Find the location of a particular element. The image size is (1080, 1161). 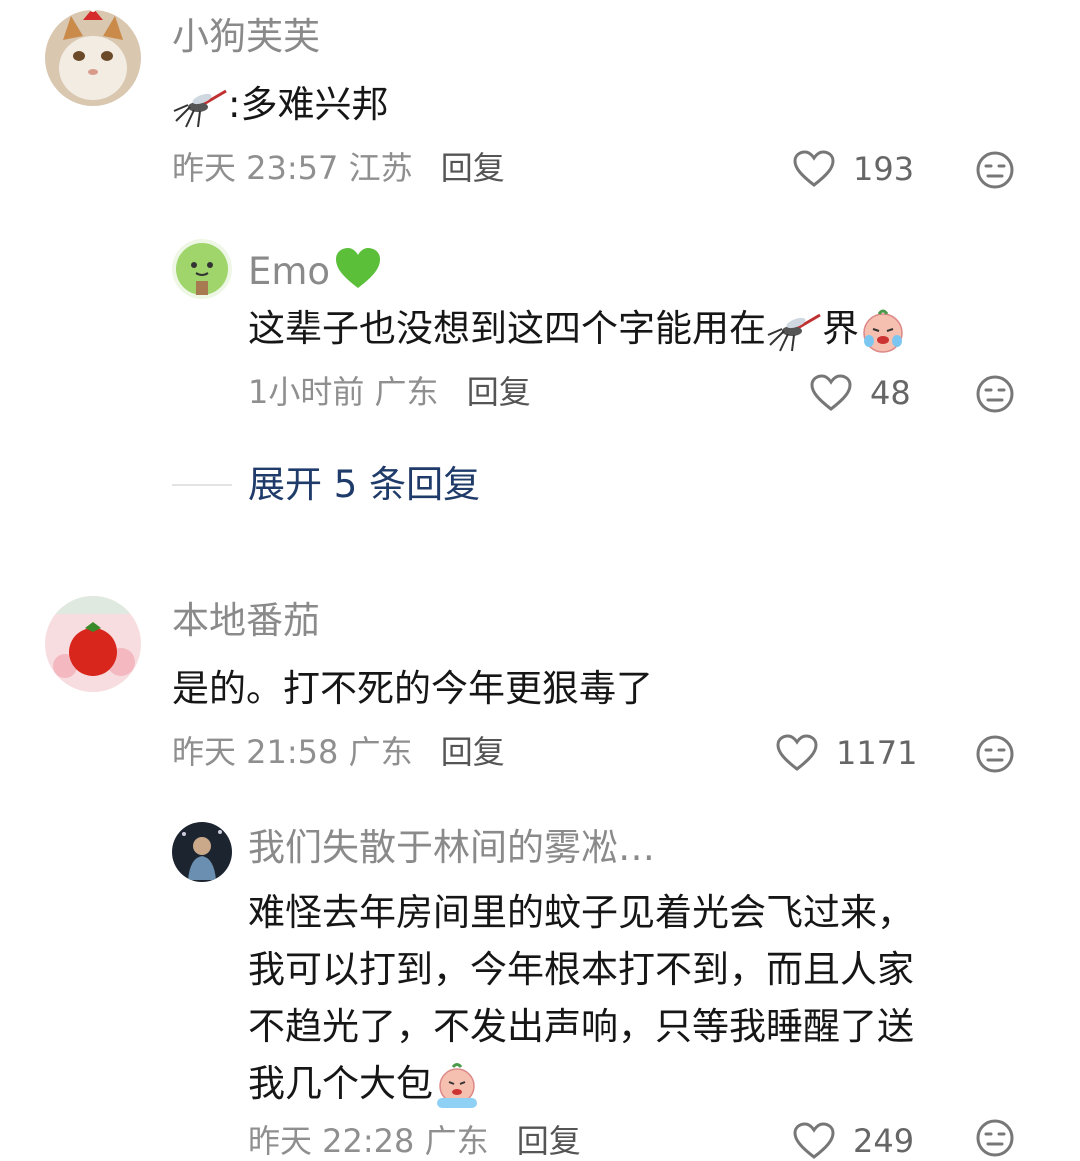

reply-text-line: 难怪去年房间里的蚊子见着光会飞过来， is located at coordinates (581, 912).